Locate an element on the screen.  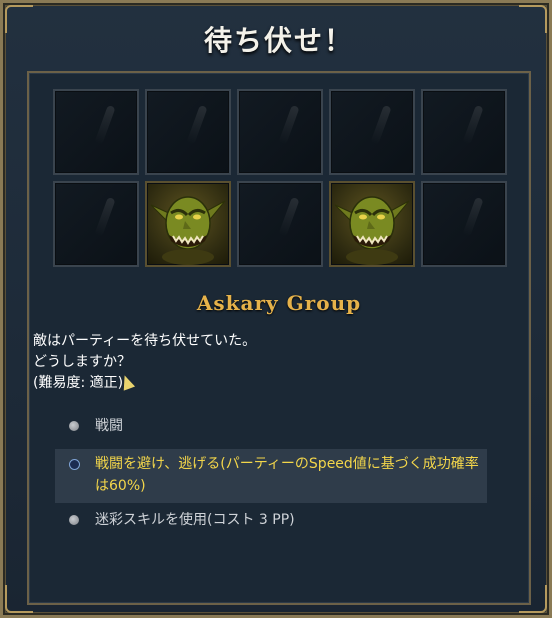
option-camouflage: 迷彩スキルを使用(コスト 3 PP) is located at coordinates (271, 520).